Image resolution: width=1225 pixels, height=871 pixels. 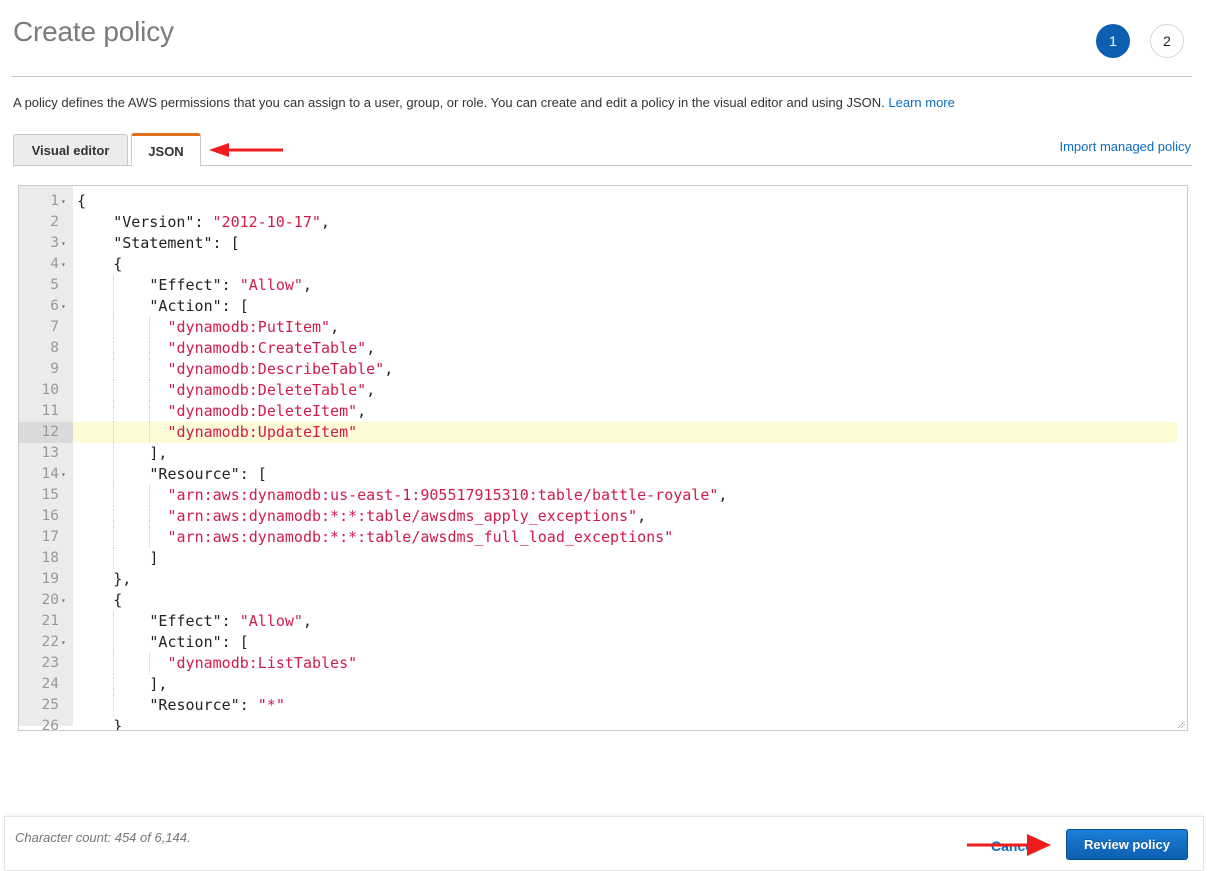 What do you see at coordinates (598, 684) in the screenshot?
I see `code-line: 24],` at bounding box center [598, 684].